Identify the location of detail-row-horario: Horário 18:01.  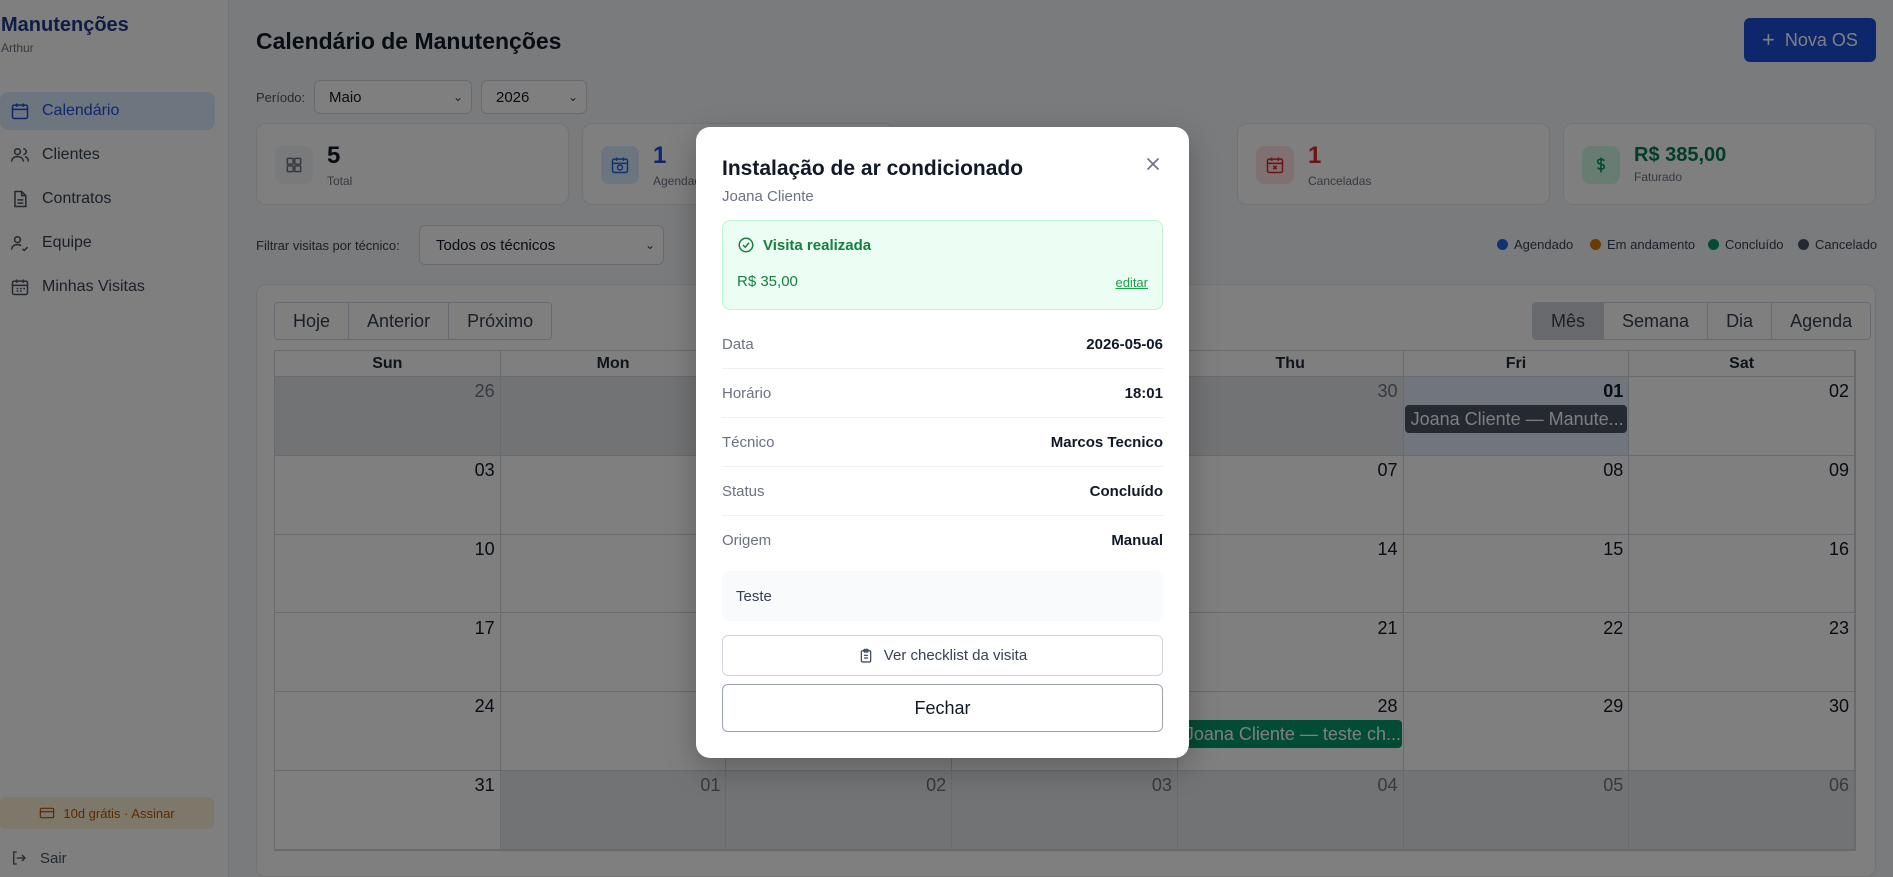
(942, 393).